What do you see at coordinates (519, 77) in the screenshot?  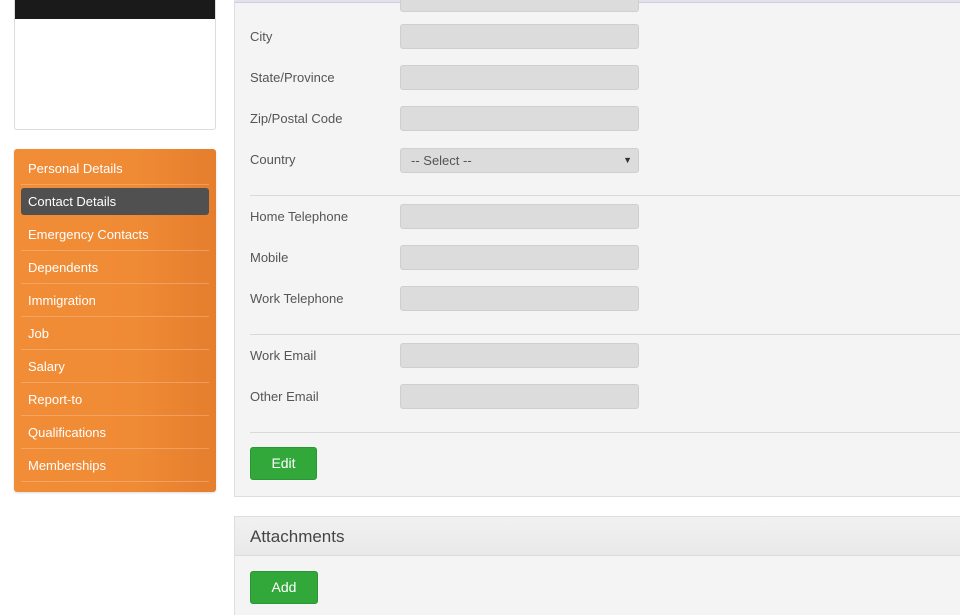 I see `state-field` at bounding box center [519, 77].